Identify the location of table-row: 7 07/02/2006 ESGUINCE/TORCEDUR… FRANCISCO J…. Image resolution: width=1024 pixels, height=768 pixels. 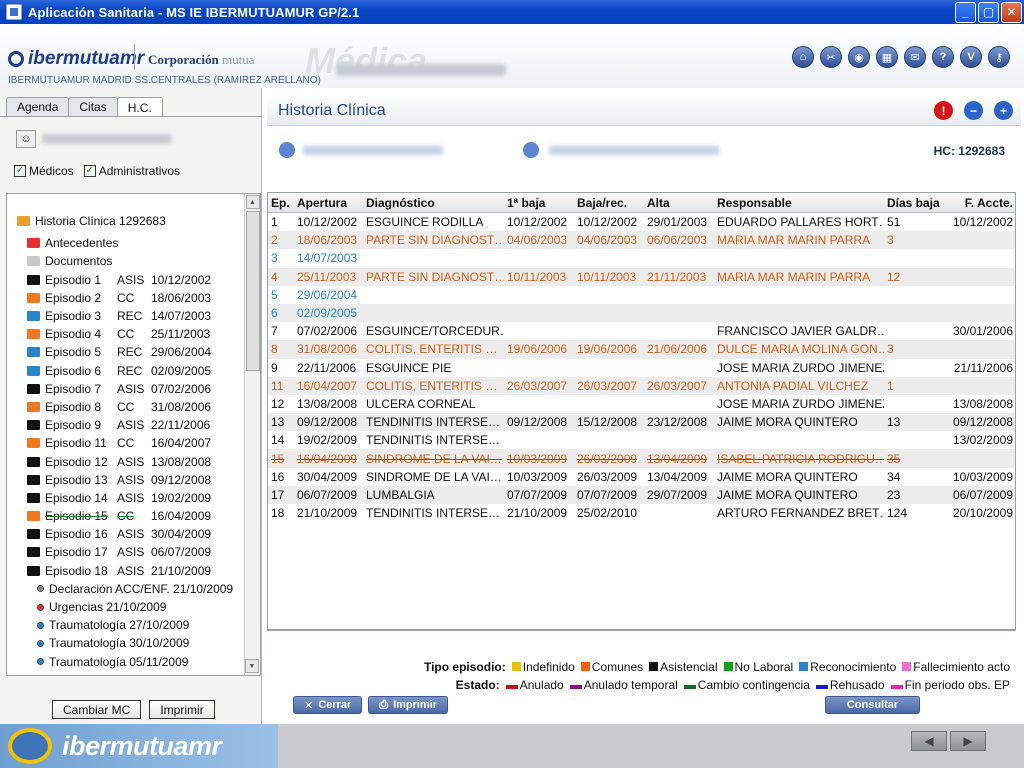
(641, 331).